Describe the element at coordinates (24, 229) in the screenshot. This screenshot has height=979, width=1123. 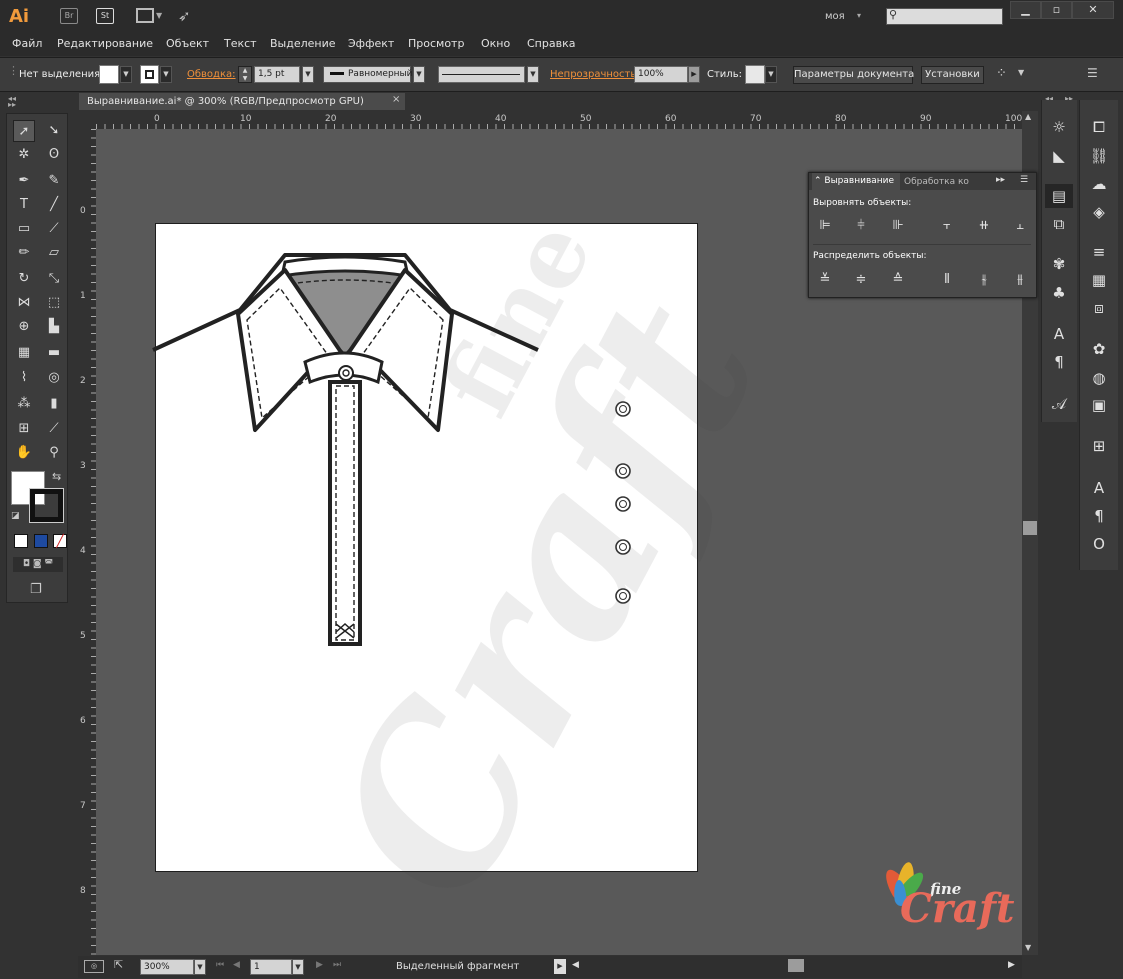
I see `rectangle-tool-icon: ▭` at that location.